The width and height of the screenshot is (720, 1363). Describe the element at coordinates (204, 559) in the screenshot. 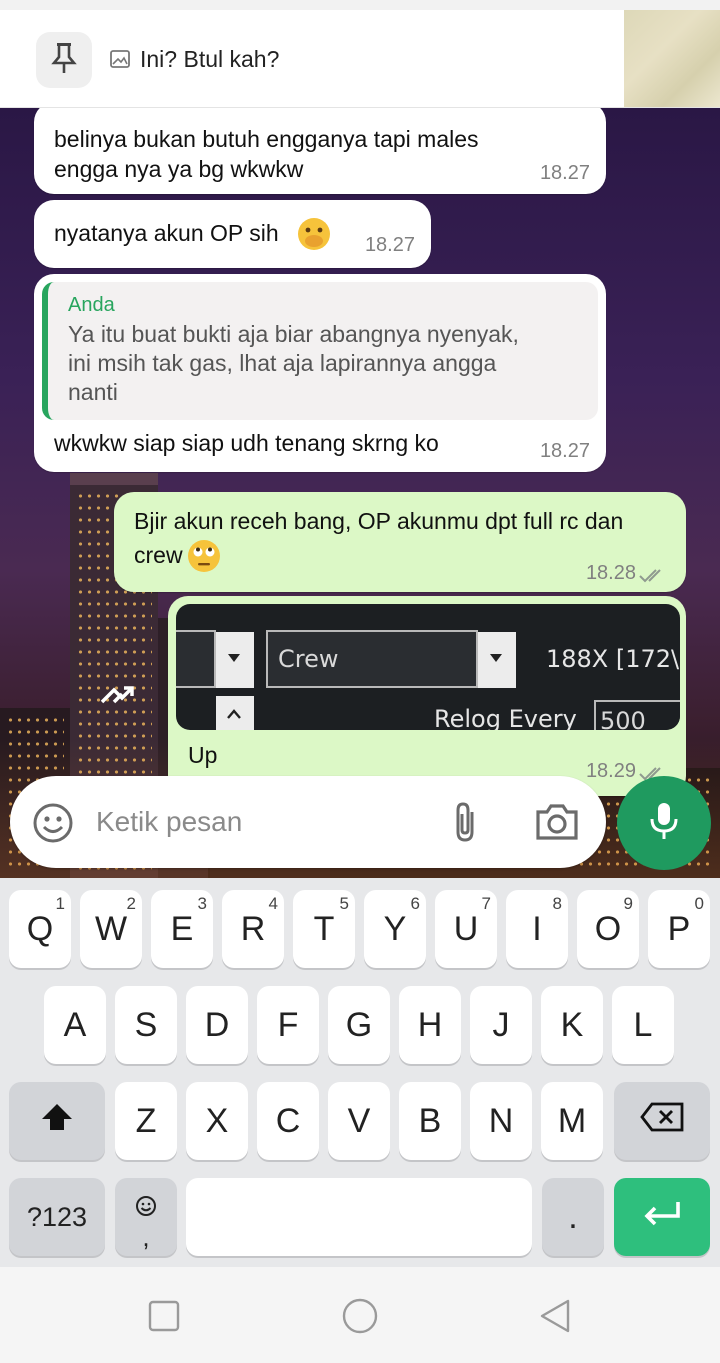

I see `eye-roll-emoji-icon` at that location.